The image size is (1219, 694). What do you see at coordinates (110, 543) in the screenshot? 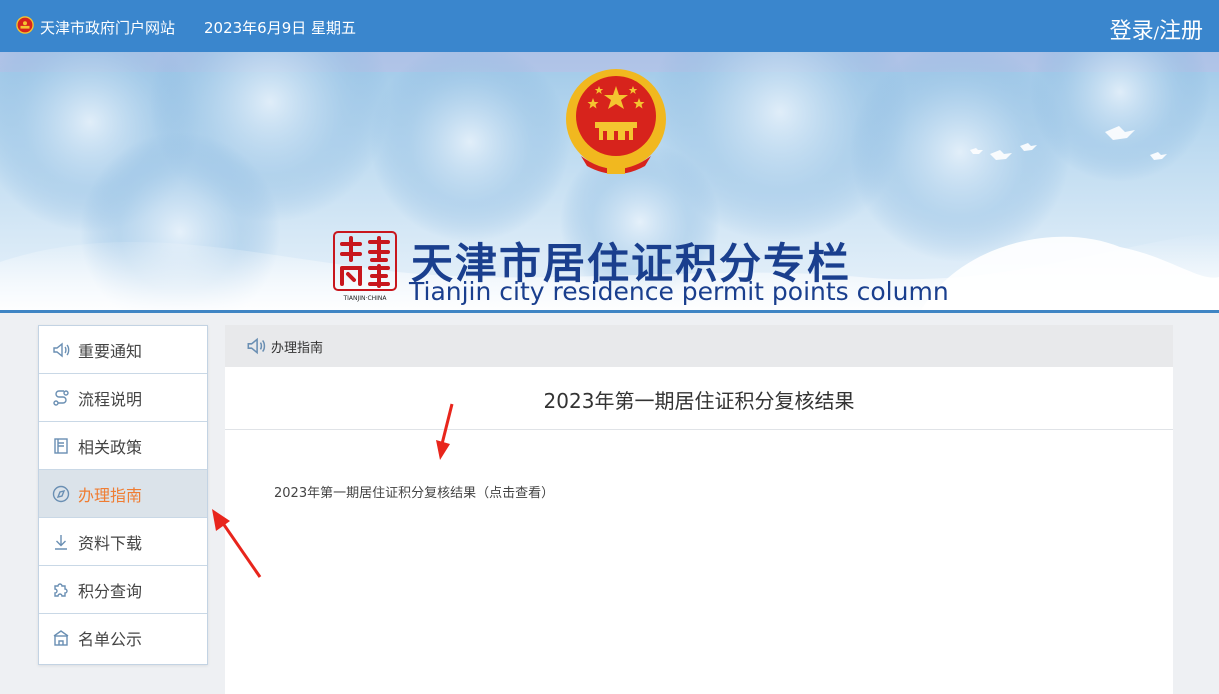
I see `sidebar-item-label: 资料下载` at bounding box center [110, 543].